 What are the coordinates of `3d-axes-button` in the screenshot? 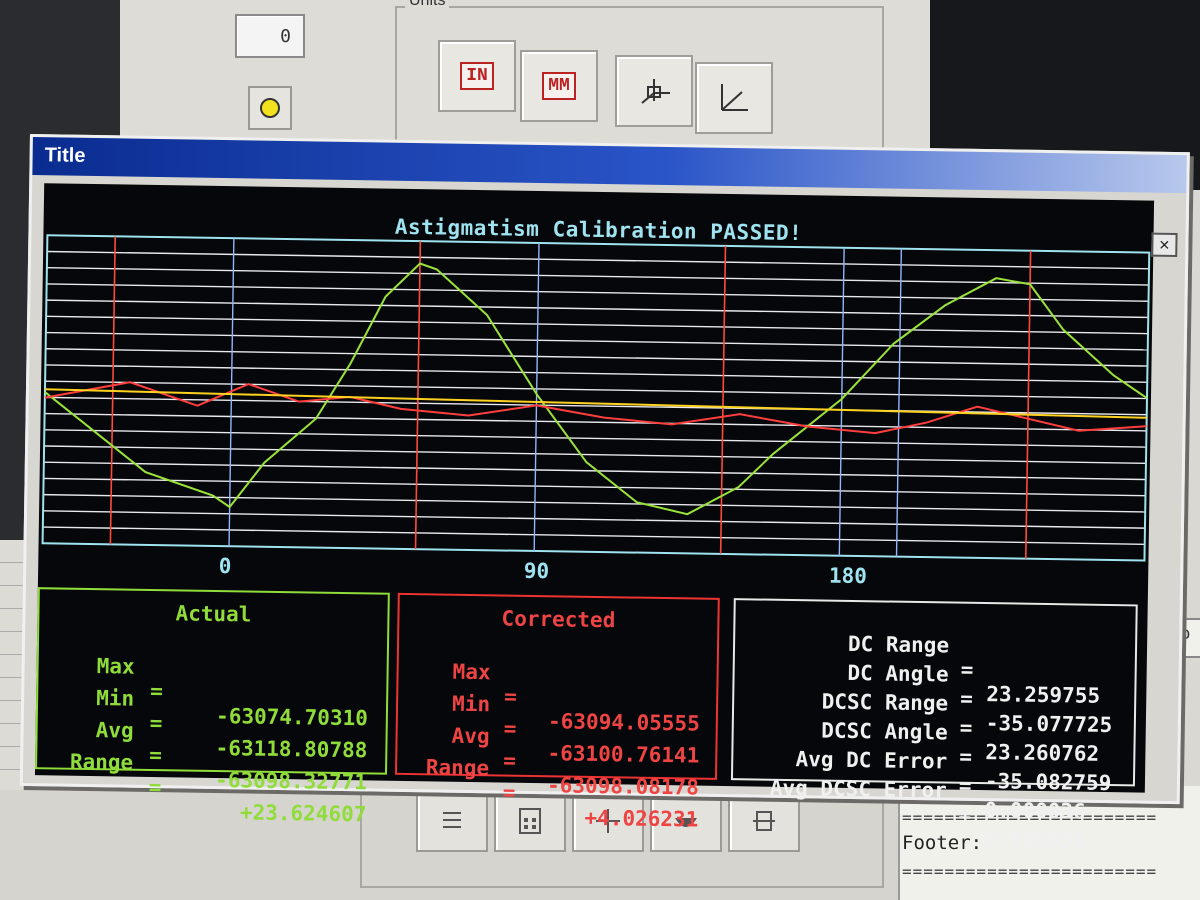 It's located at (654, 91).